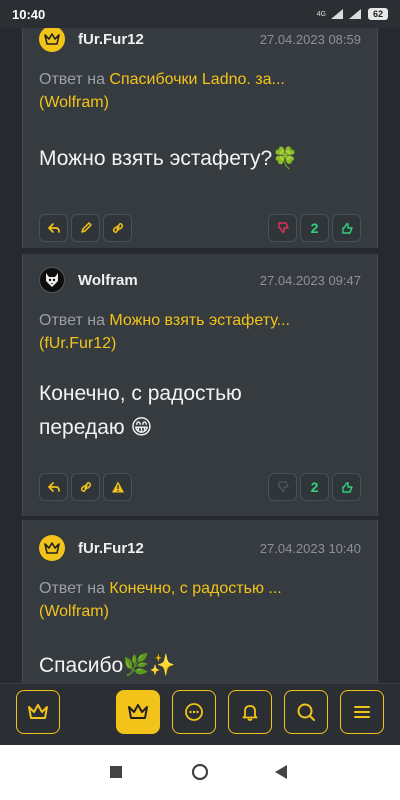 The image size is (400, 800). I want to click on chat-bubble-icon, so click(194, 712).